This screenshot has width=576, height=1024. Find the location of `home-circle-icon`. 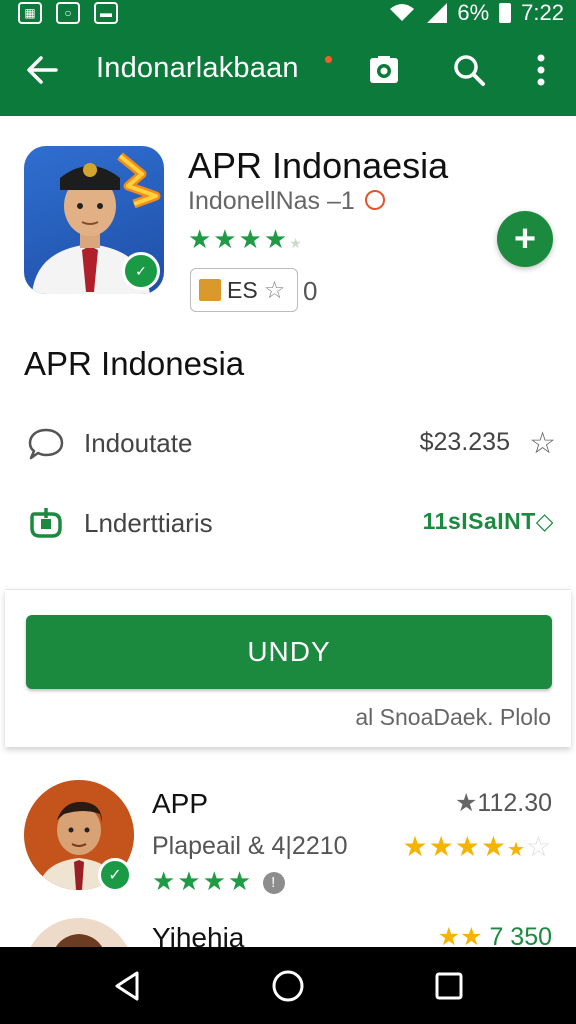

home-circle-icon is located at coordinates (288, 986).